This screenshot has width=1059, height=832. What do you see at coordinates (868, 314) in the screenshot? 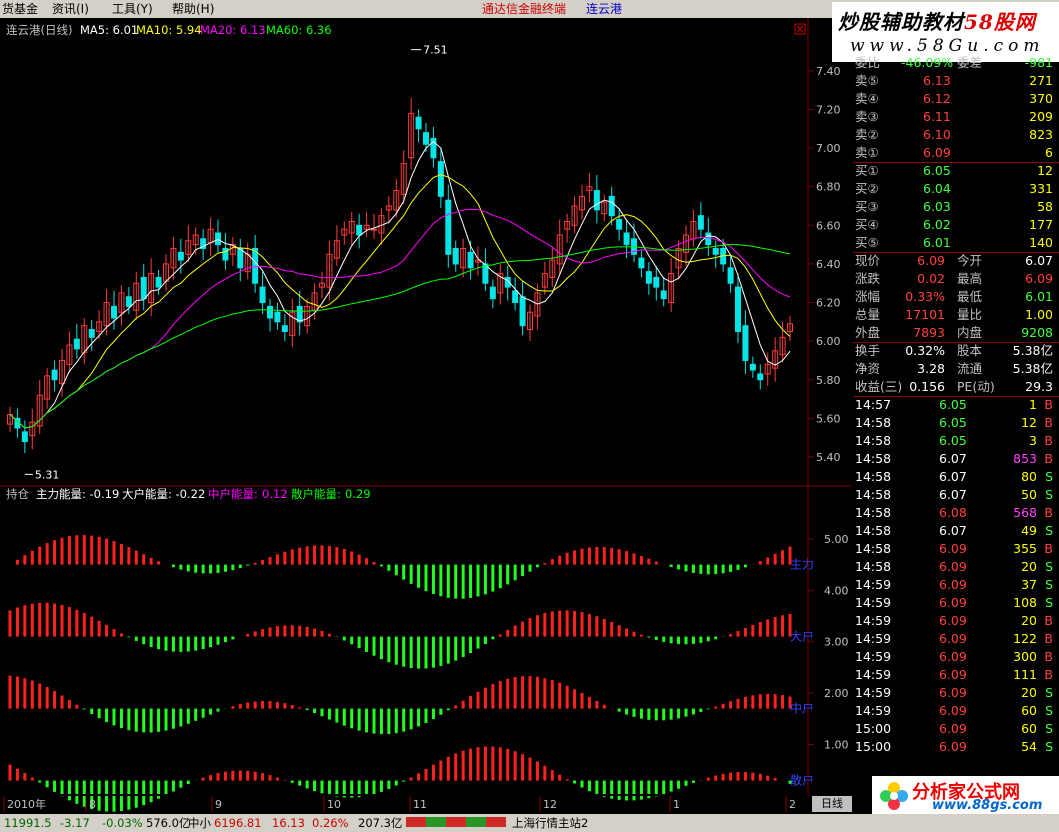
I see `stat-label: 总量` at bounding box center [868, 314].